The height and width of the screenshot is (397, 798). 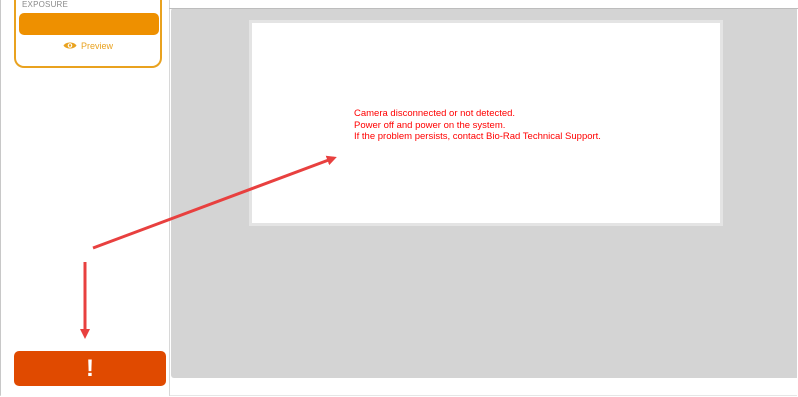 I want to click on viewer-top-border, so click(x=483, y=8).